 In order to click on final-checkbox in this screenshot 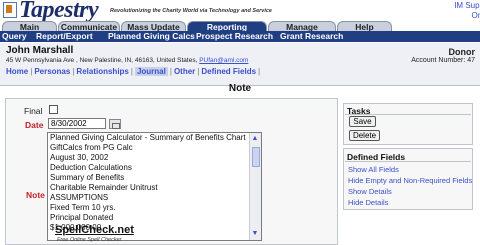, I will do `click(53, 109)`.